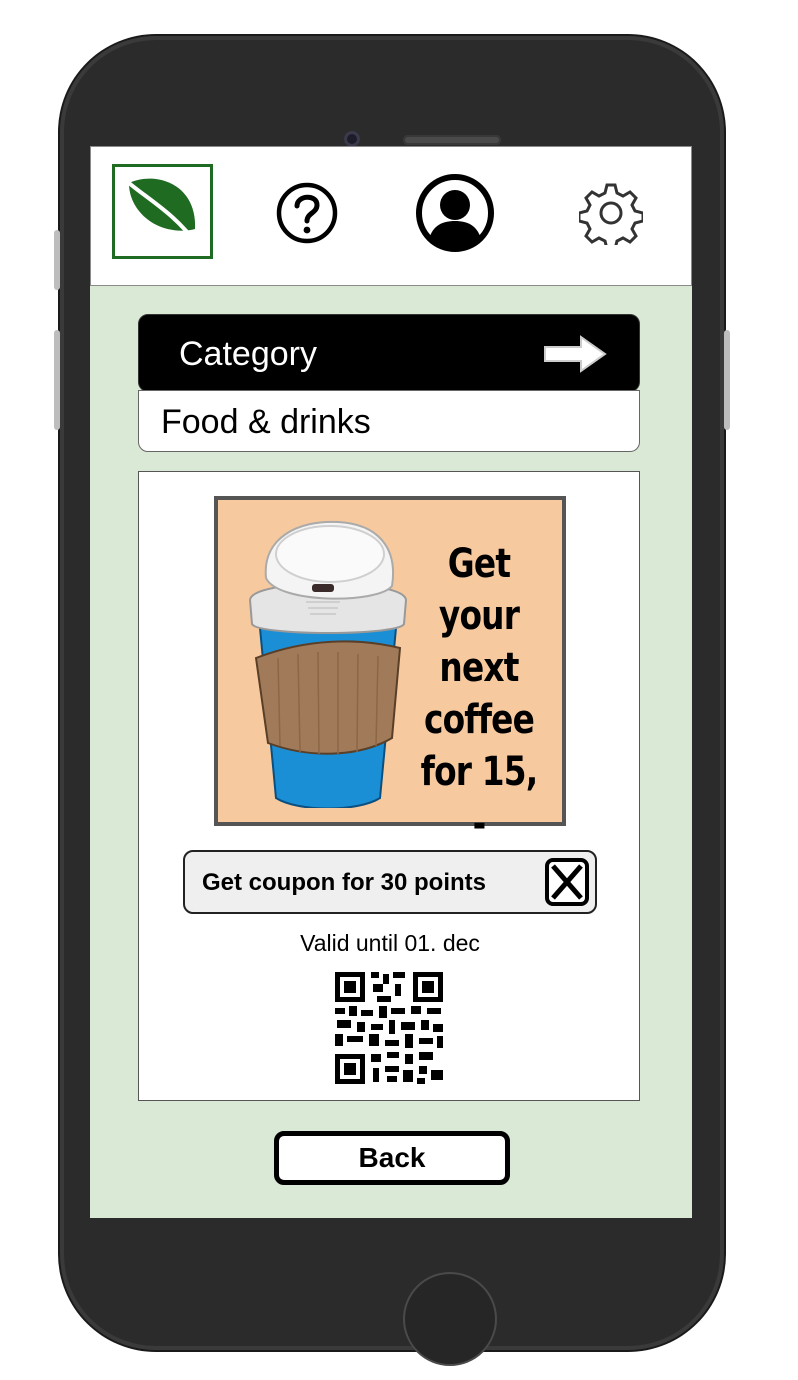  I want to click on selected-category-label: Food & drinks, so click(266, 422).